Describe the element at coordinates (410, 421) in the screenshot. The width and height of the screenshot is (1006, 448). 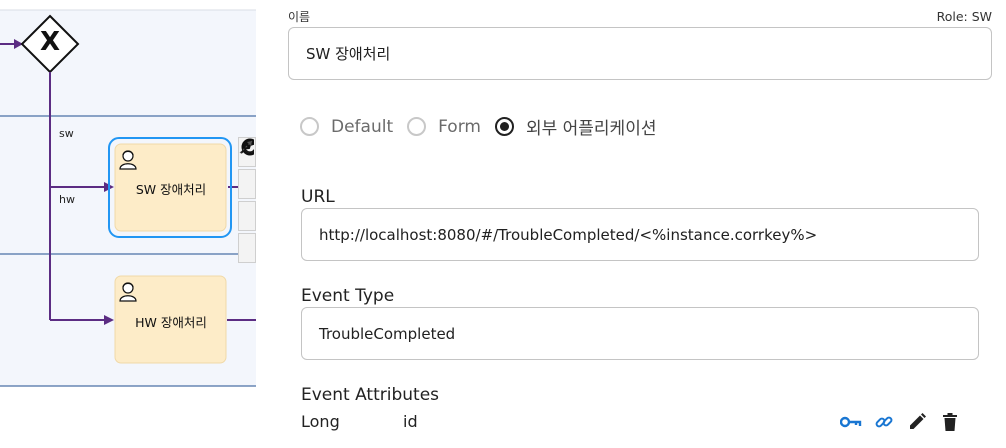
I see `attribute-name: id` at that location.